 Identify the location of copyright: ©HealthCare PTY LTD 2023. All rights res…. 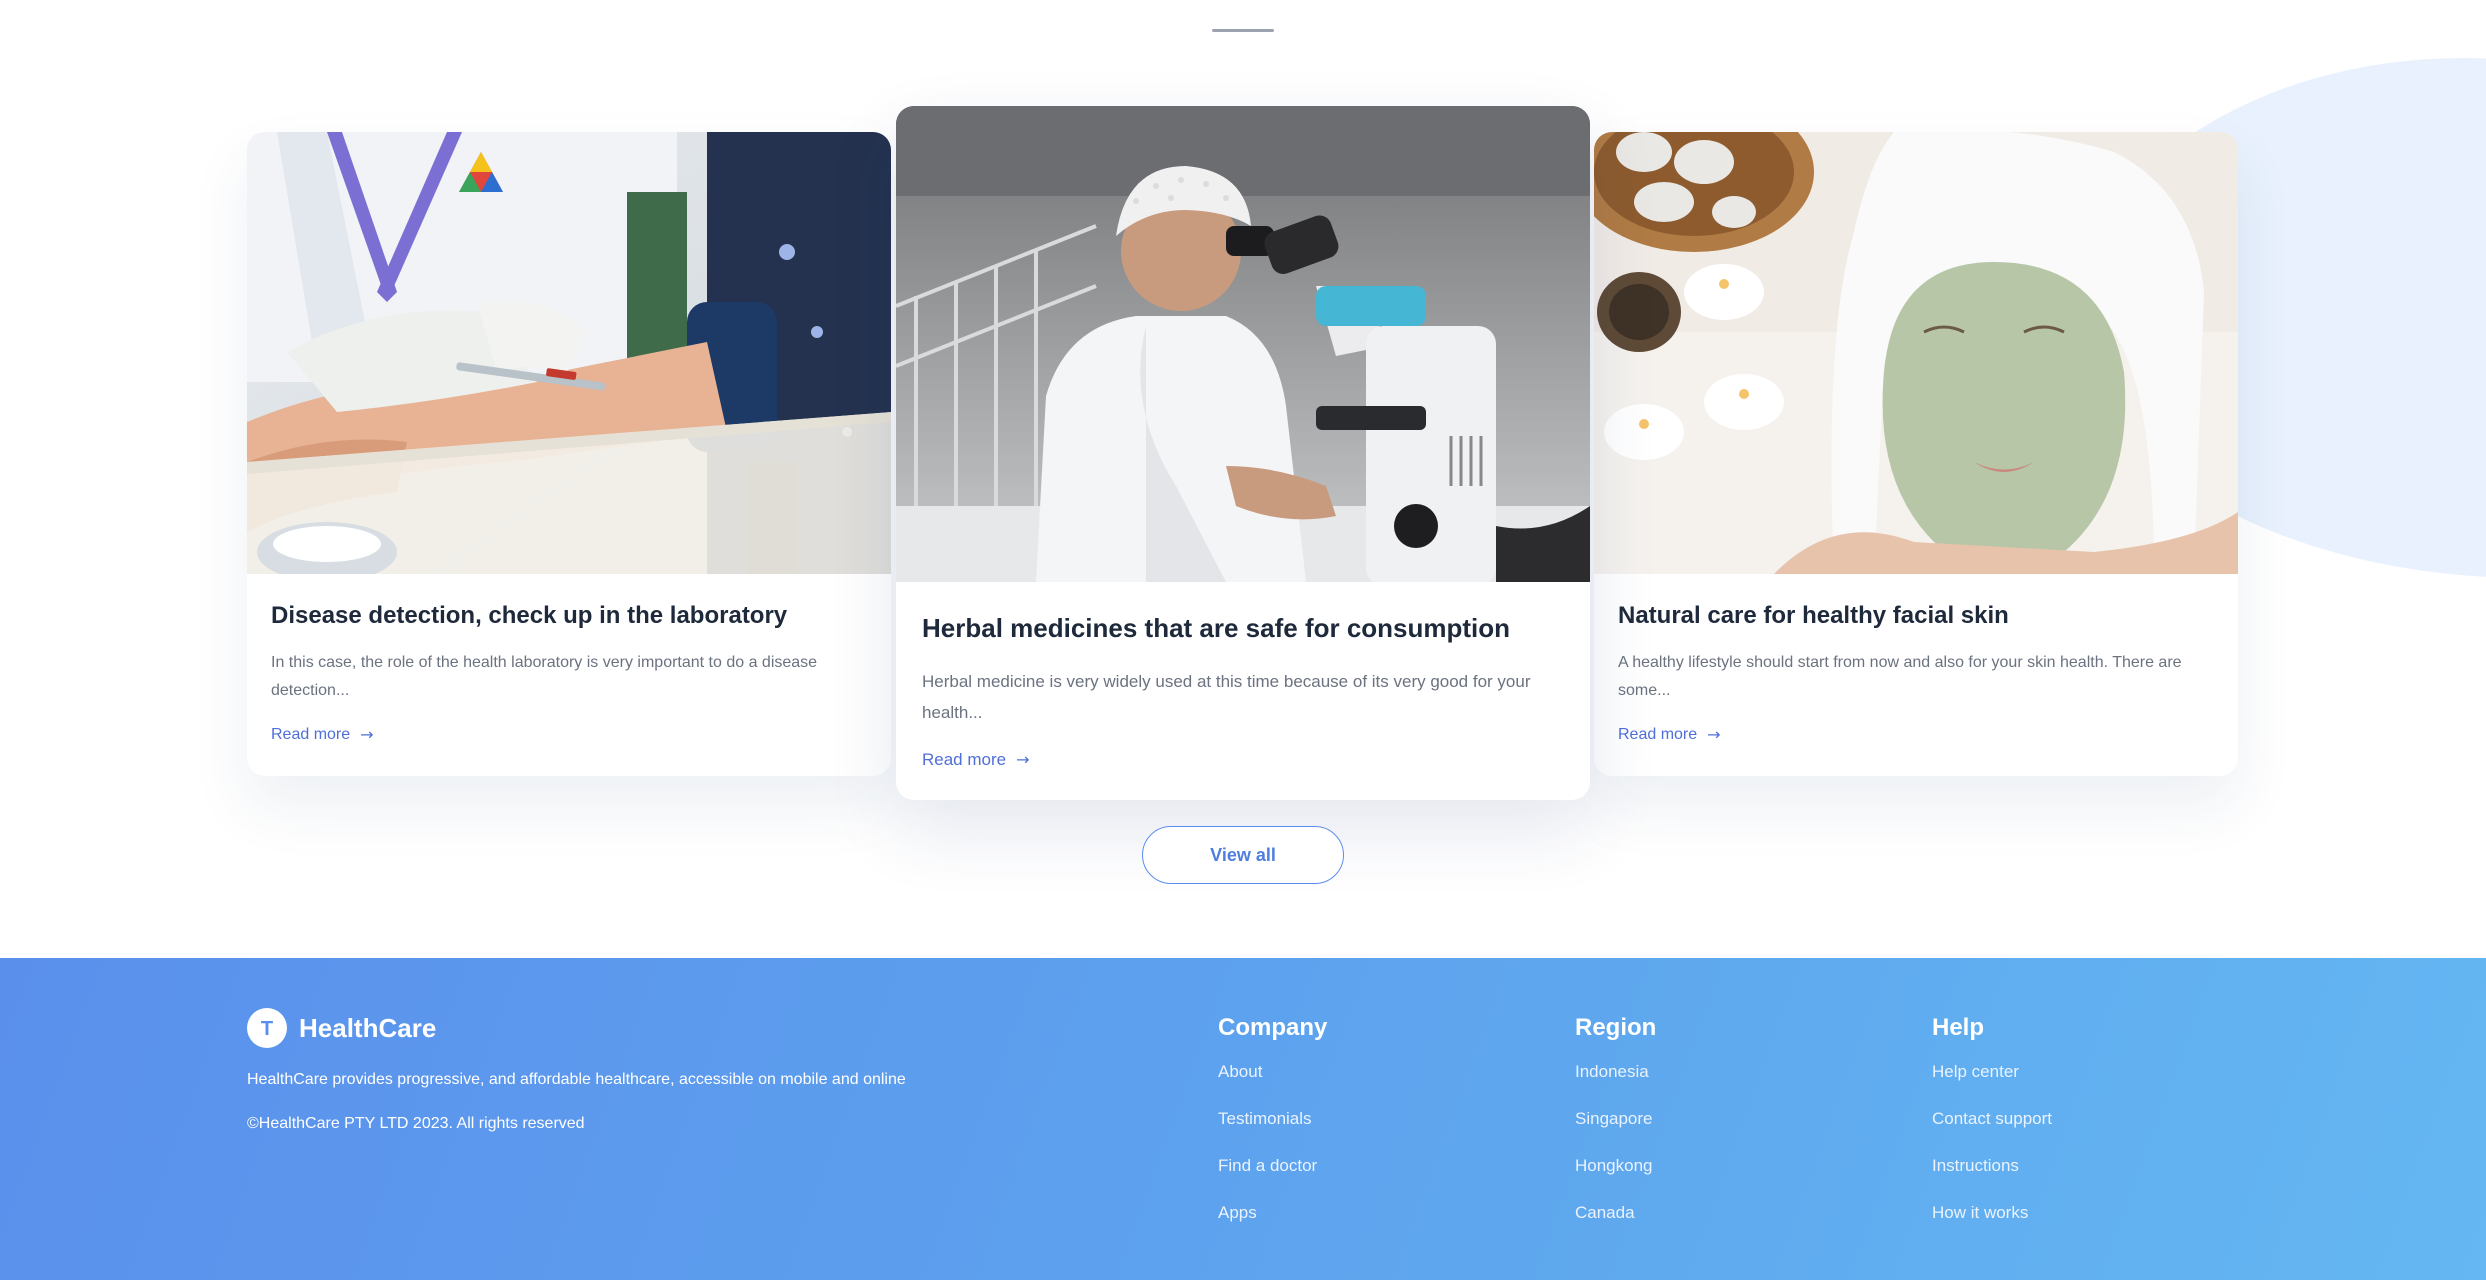
(416, 1123).